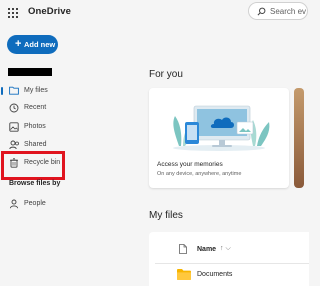 The height and width of the screenshot is (286, 320). What do you see at coordinates (229, 259) in the screenshot?
I see `files-list: Name ↑ ⌵ Documents` at bounding box center [229, 259].